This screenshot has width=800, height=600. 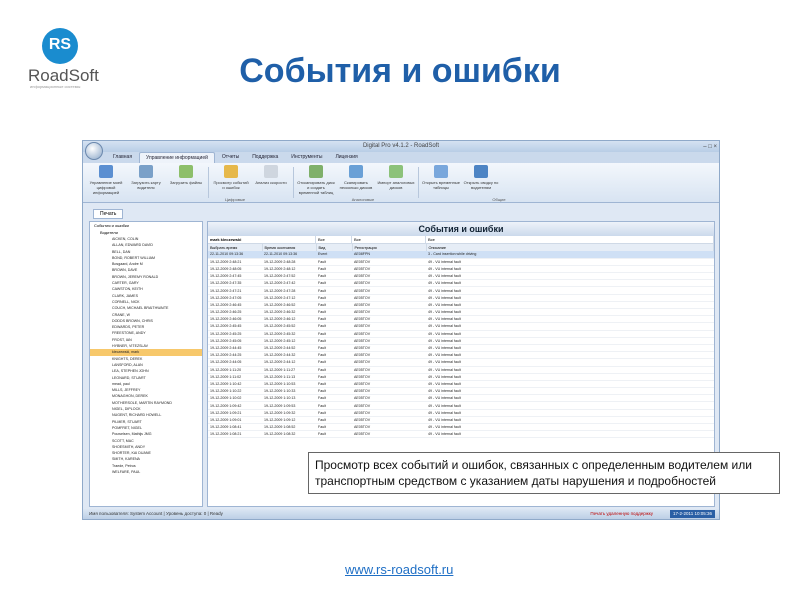 What do you see at coordinates (146, 232) in the screenshot?
I see `tree-group-drivers: Водители` at bounding box center [146, 232].